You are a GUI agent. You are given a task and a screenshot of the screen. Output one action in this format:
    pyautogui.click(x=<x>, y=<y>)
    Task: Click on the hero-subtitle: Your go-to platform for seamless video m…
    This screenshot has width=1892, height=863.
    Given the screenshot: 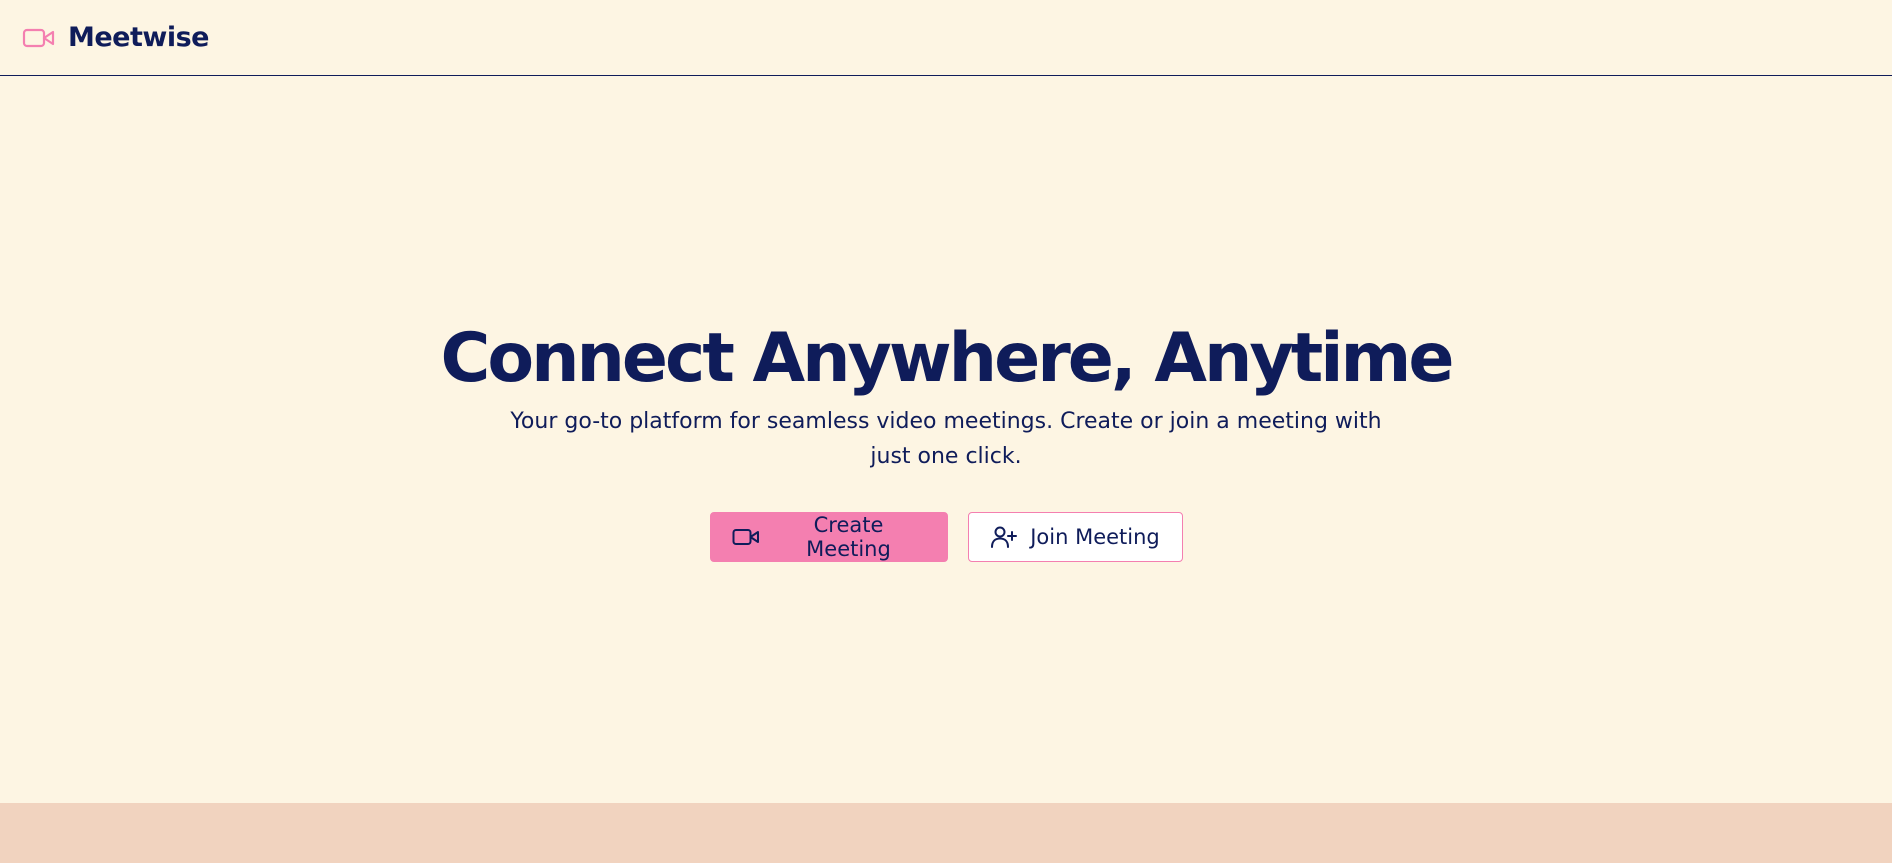 What is the action you would take?
    pyautogui.click(x=946, y=438)
    